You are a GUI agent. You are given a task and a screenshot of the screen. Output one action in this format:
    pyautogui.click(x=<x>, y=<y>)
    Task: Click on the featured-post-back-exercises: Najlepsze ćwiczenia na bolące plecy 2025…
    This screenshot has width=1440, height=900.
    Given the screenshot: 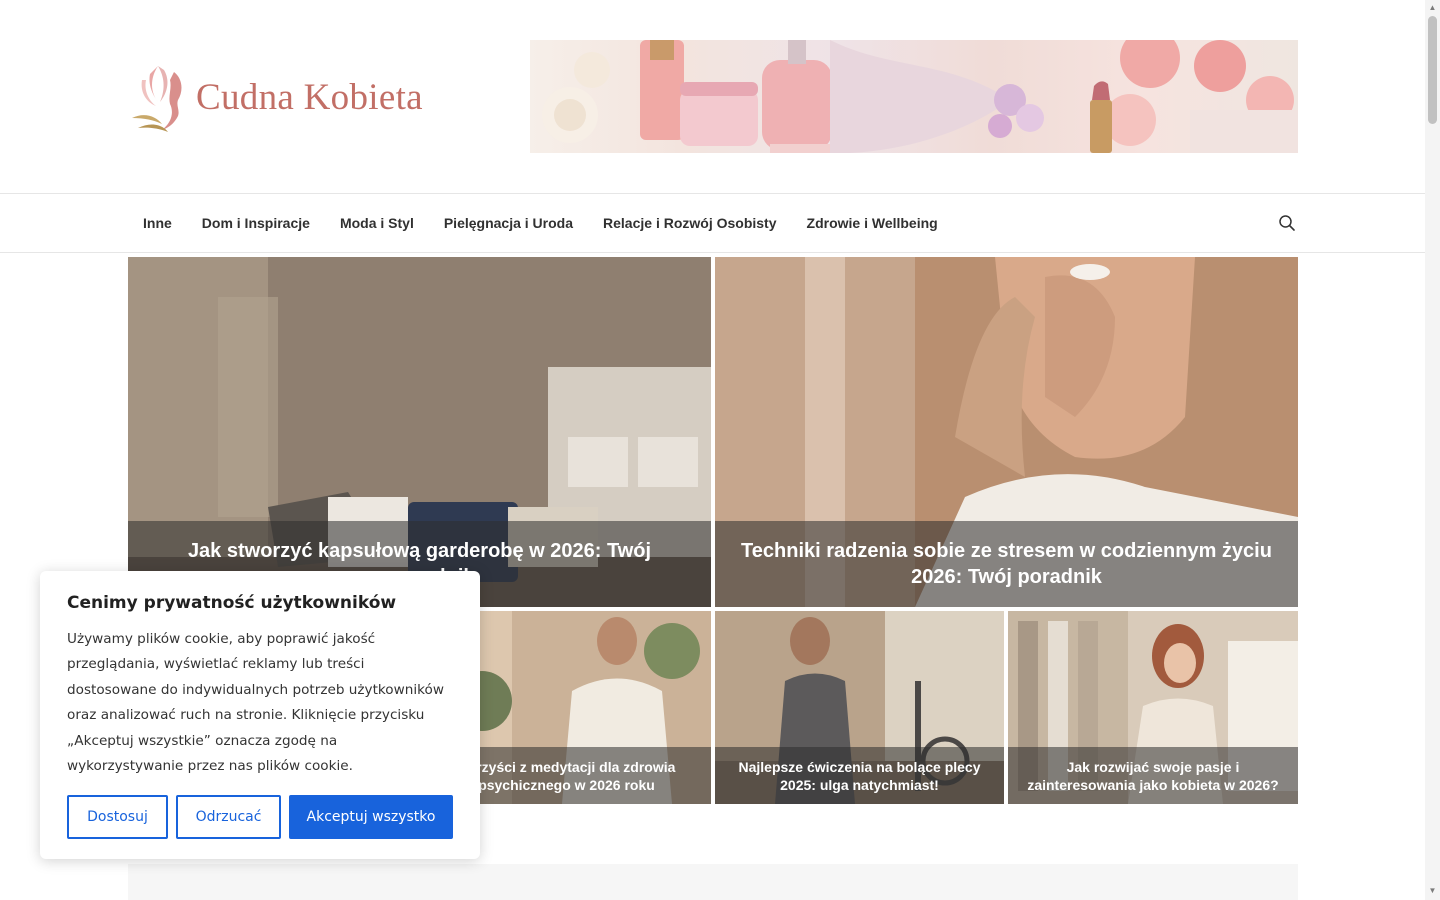 What is the action you would take?
    pyautogui.click(x=859, y=707)
    